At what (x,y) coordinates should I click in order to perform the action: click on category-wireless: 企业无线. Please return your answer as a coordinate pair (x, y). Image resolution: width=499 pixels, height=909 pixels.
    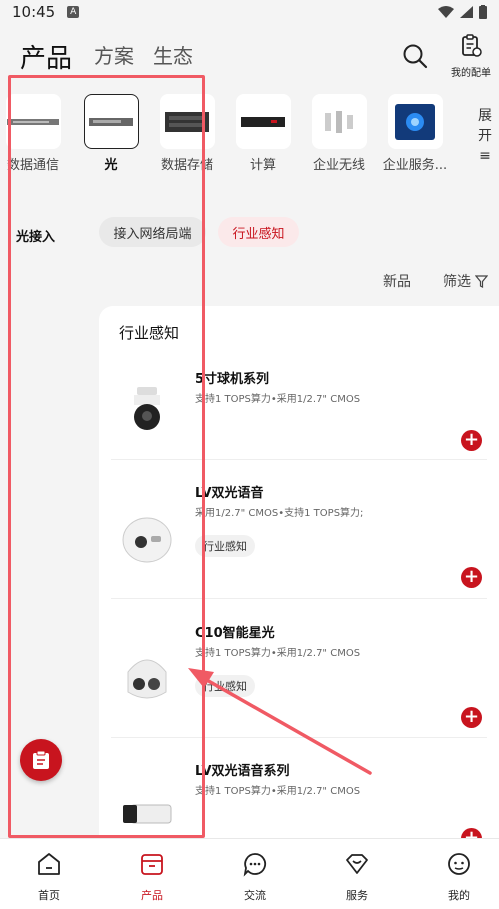
    Looking at the image, I should click on (339, 133).